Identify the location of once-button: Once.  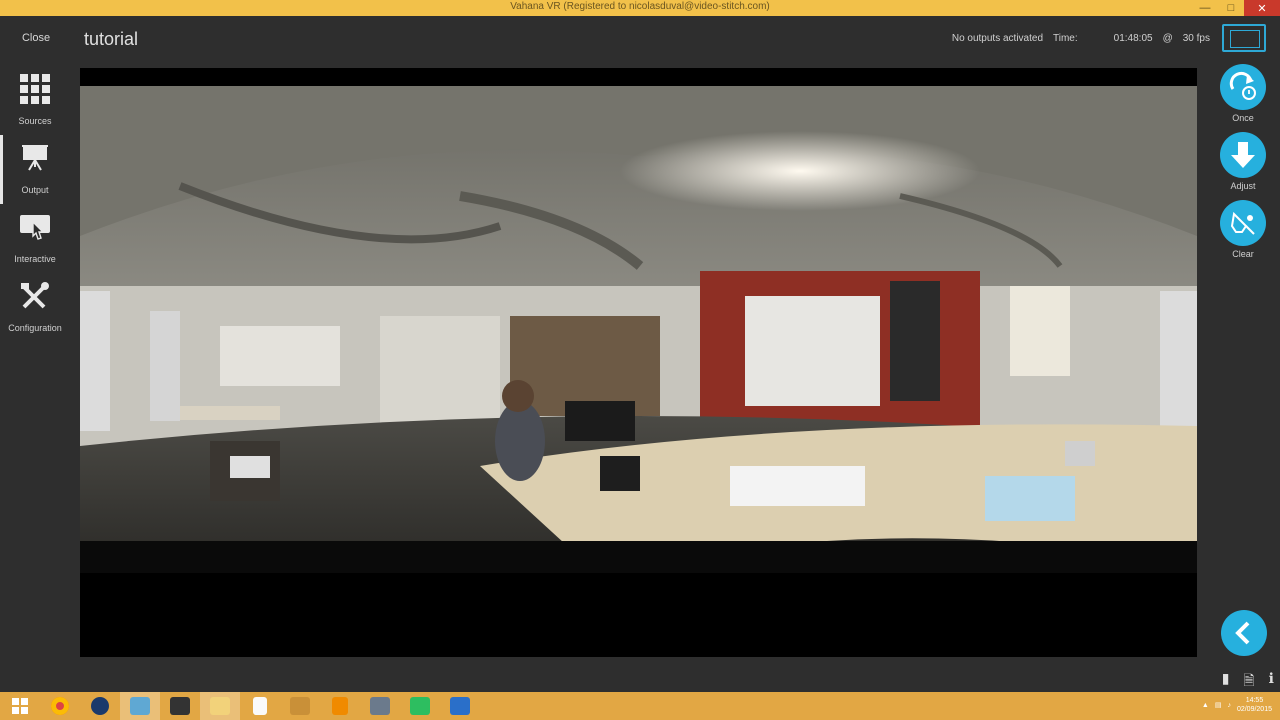
(1243, 98).